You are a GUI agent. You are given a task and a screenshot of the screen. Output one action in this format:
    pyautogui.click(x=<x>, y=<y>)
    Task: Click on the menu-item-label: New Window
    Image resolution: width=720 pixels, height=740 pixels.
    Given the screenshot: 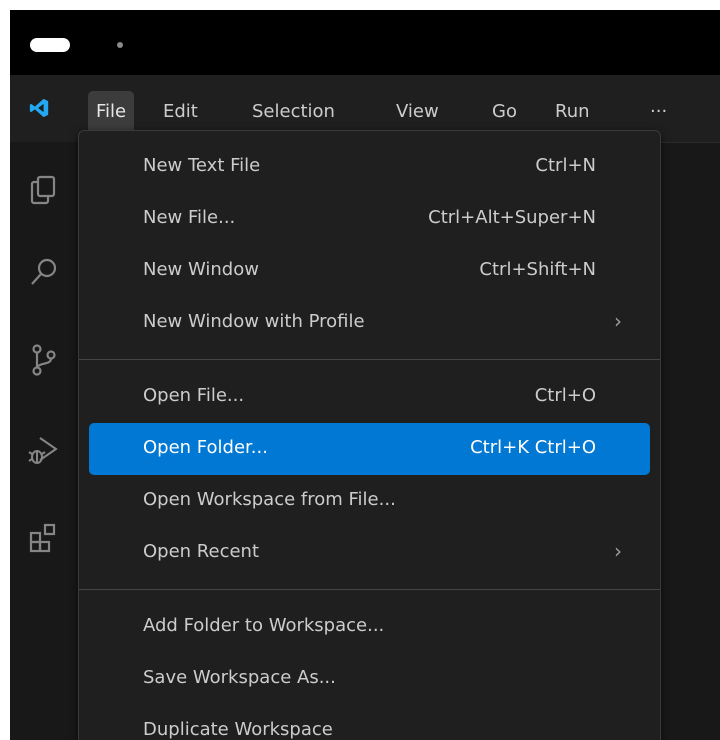 What is the action you would take?
    pyautogui.click(x=201, y=269)
    